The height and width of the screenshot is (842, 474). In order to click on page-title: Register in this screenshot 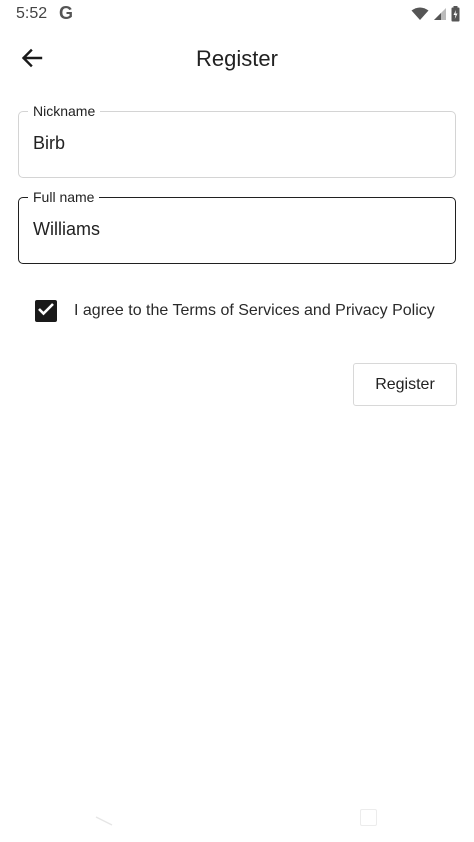, I will do `click(237, 58)`.